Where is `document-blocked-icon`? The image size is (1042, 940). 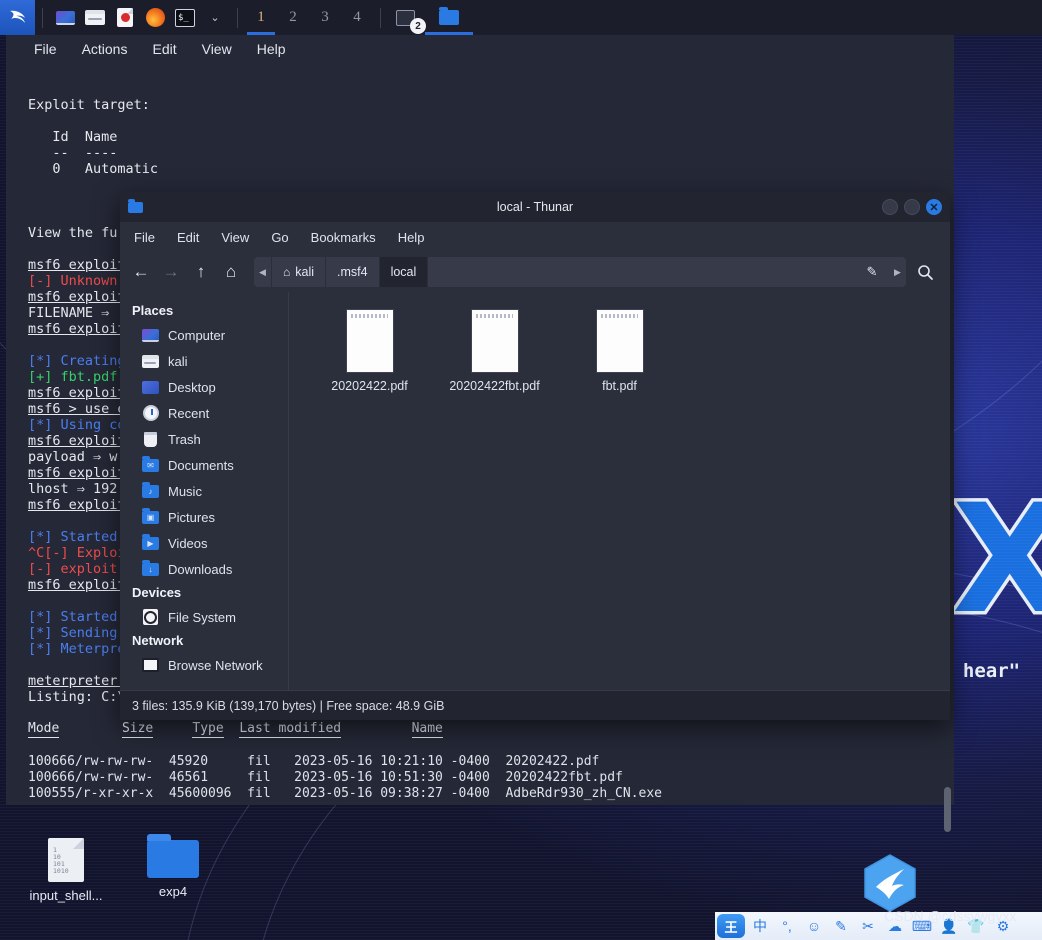
document-blocked-icon is located at coordinates (125, 17).